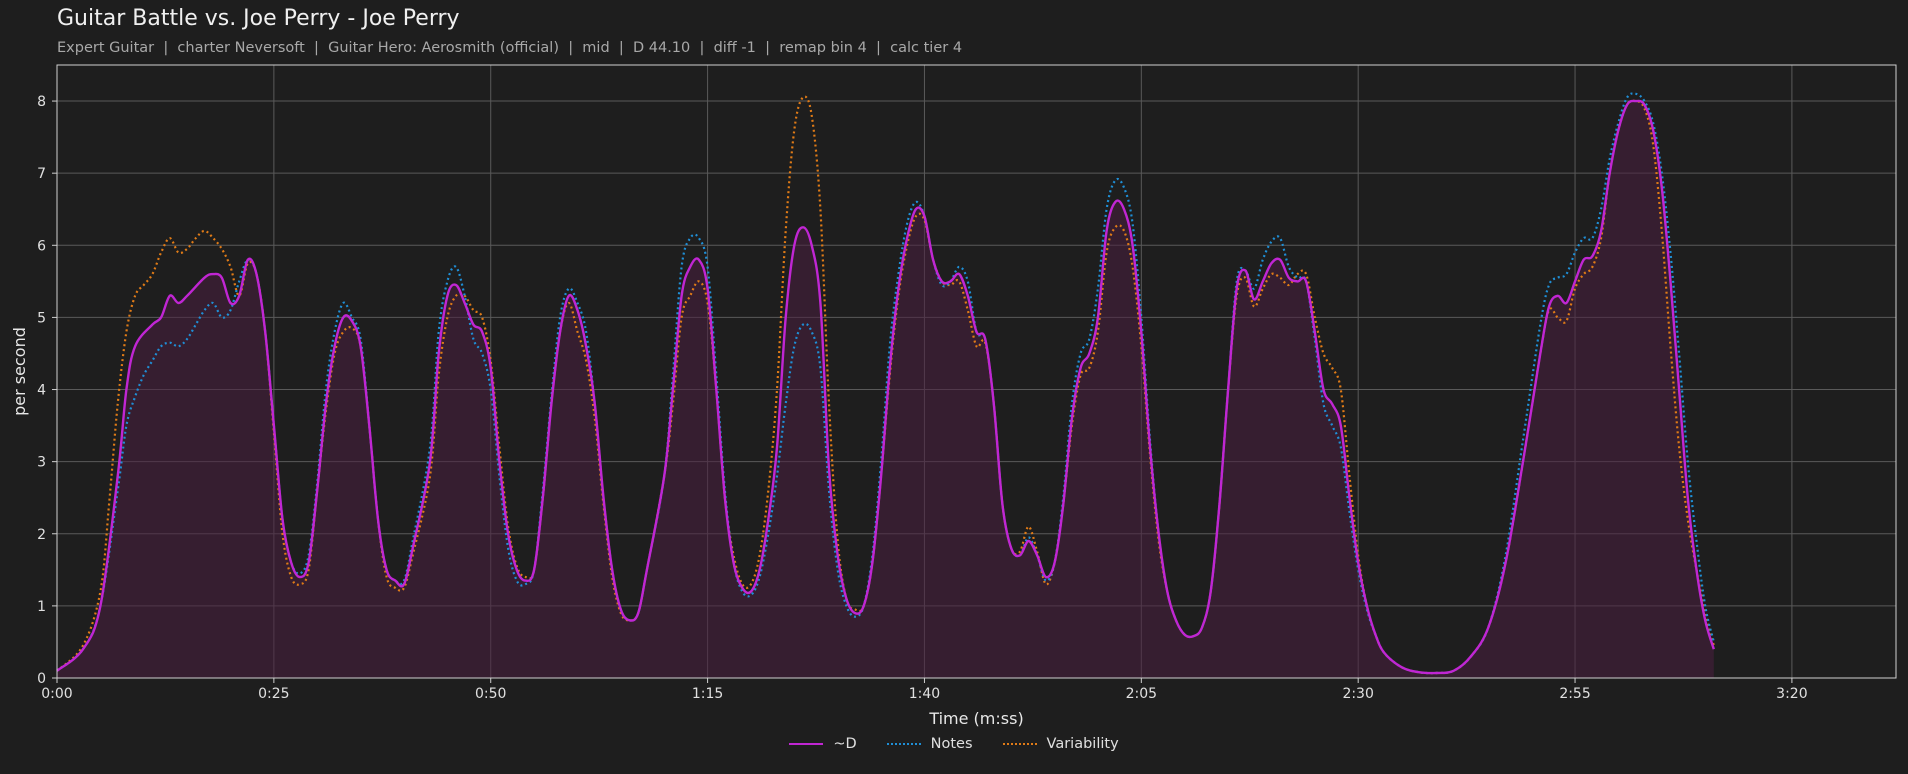 The image size is (1908, 774). I want to click on y-tick-label: 7, so click(41, 174).